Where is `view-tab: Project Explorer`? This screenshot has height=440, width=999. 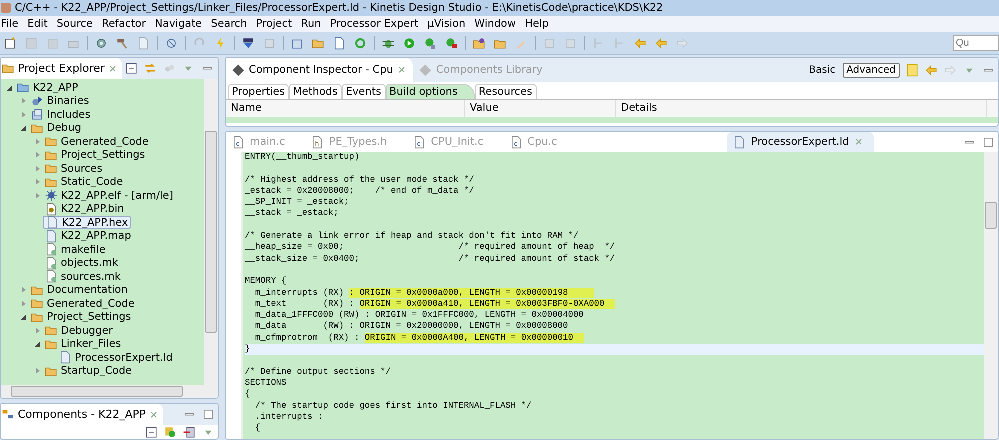
view-tab: Project Explorer is located at coordinates (61, 68).